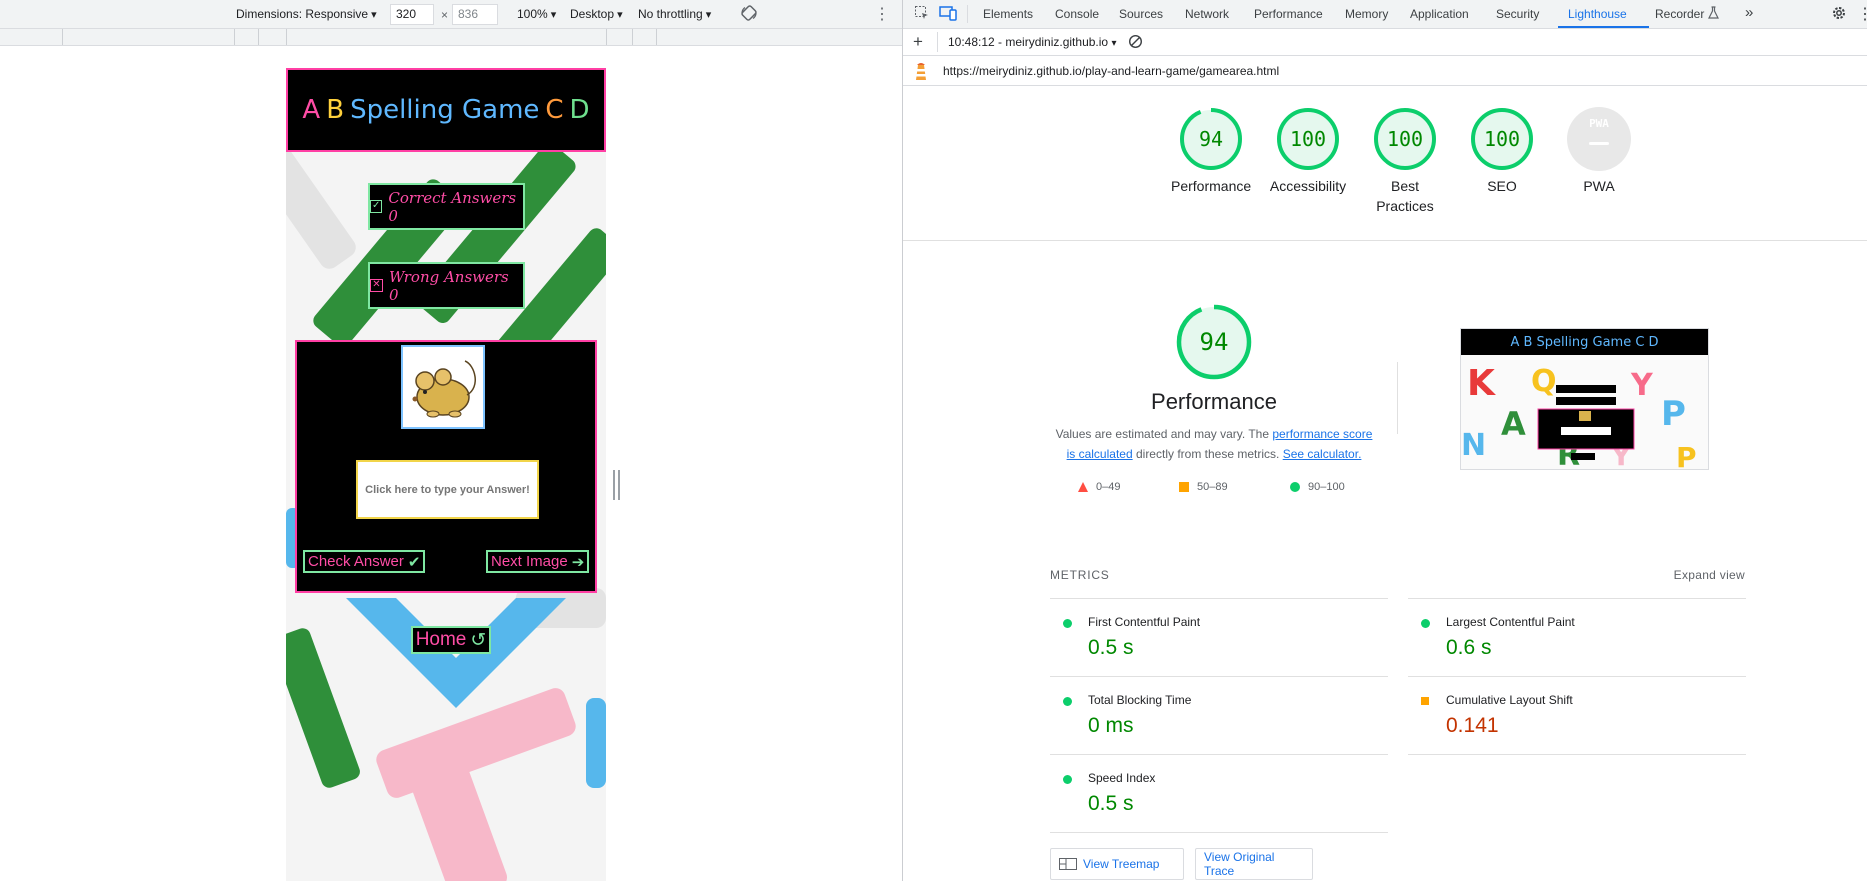 The height and width of the screenshot is (881, 1867). Describe the element at coordinates (1405, 161) in the screenshot. I see `gauge-best-practices: 100 Best Practices` at that location.